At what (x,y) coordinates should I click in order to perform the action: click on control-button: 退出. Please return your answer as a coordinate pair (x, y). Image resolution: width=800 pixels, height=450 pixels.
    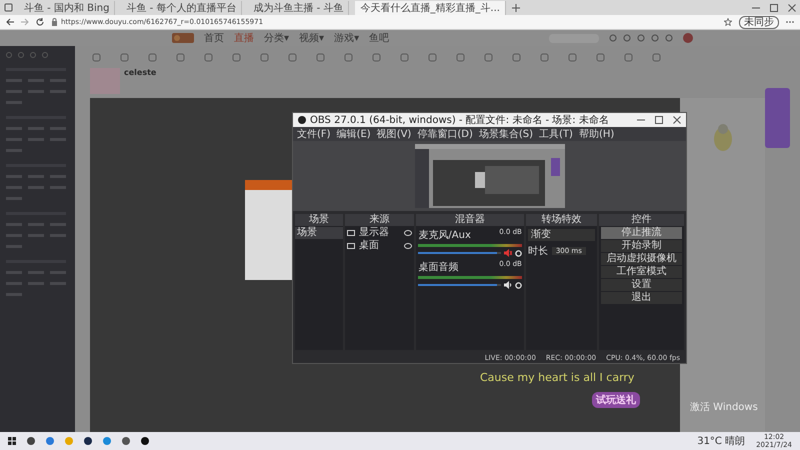
    Looking at the image, I should click on (641, 298).